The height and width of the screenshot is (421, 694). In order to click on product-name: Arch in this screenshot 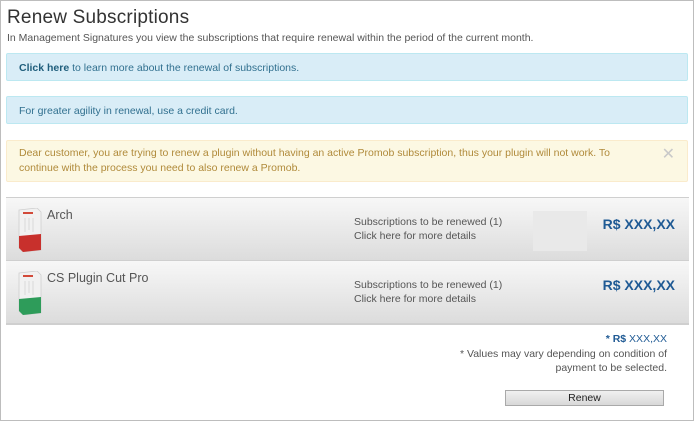, I will do `click(60, 215)`.